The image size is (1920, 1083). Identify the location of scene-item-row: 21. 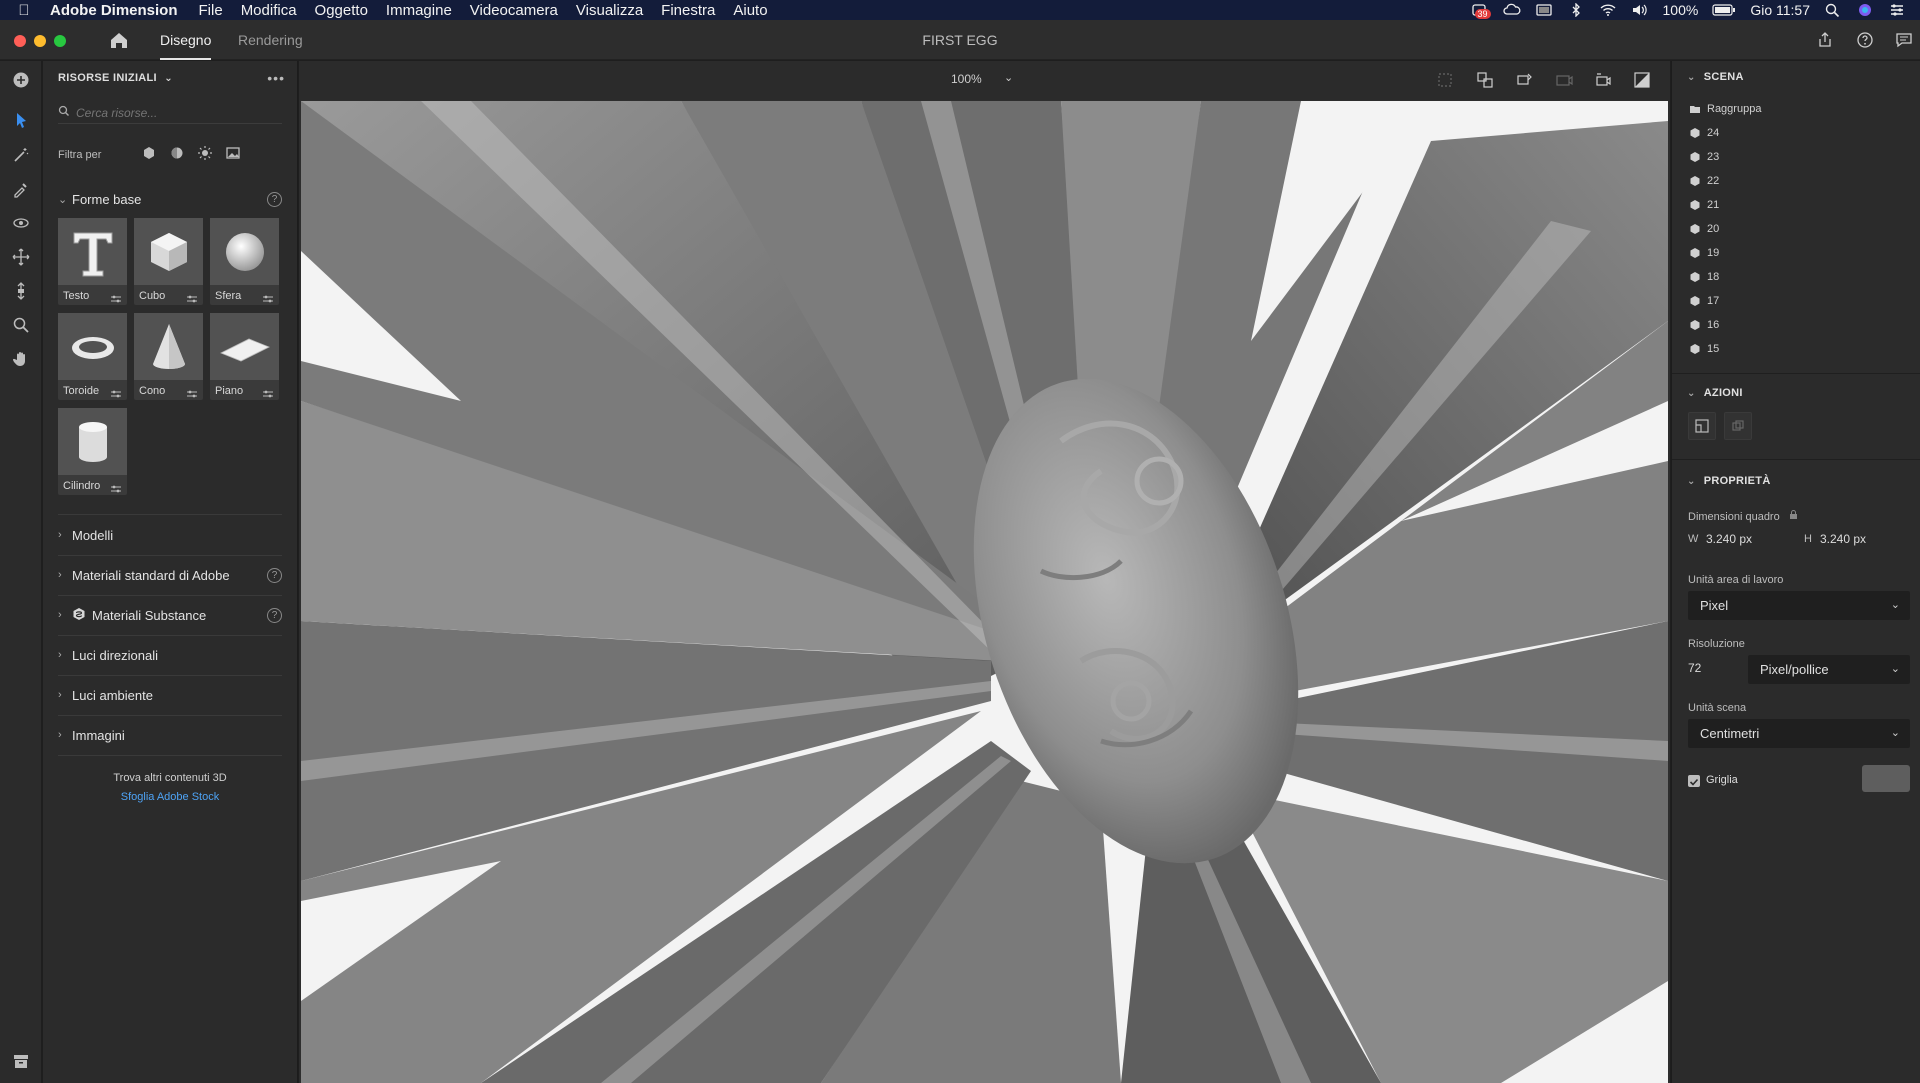
(1704, 205).